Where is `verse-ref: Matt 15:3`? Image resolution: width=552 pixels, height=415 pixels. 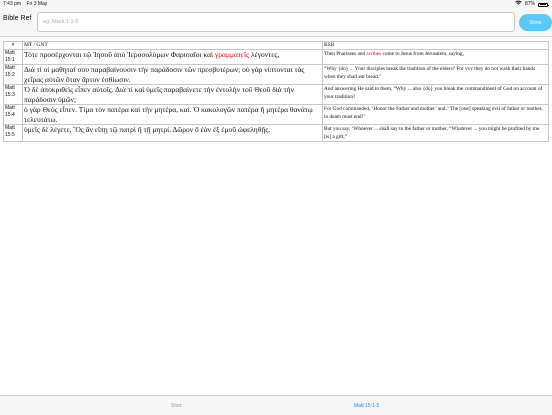
verse-ref: Matt 15:3 is located at coordinates (13, 94).